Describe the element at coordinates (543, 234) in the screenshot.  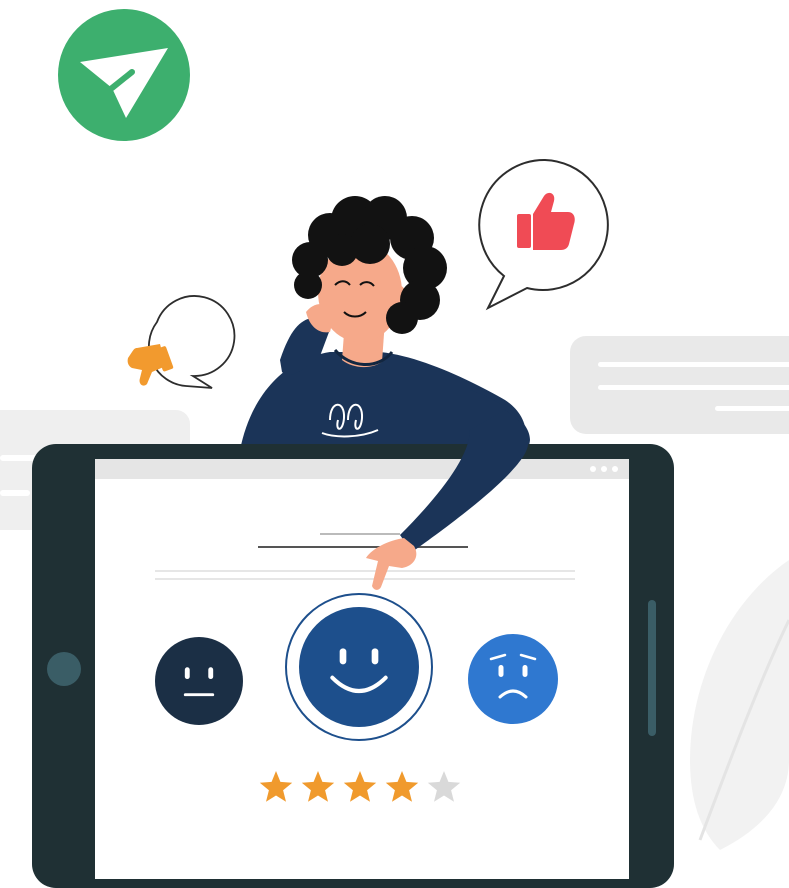
I see `like-speech-bubble` at that location.